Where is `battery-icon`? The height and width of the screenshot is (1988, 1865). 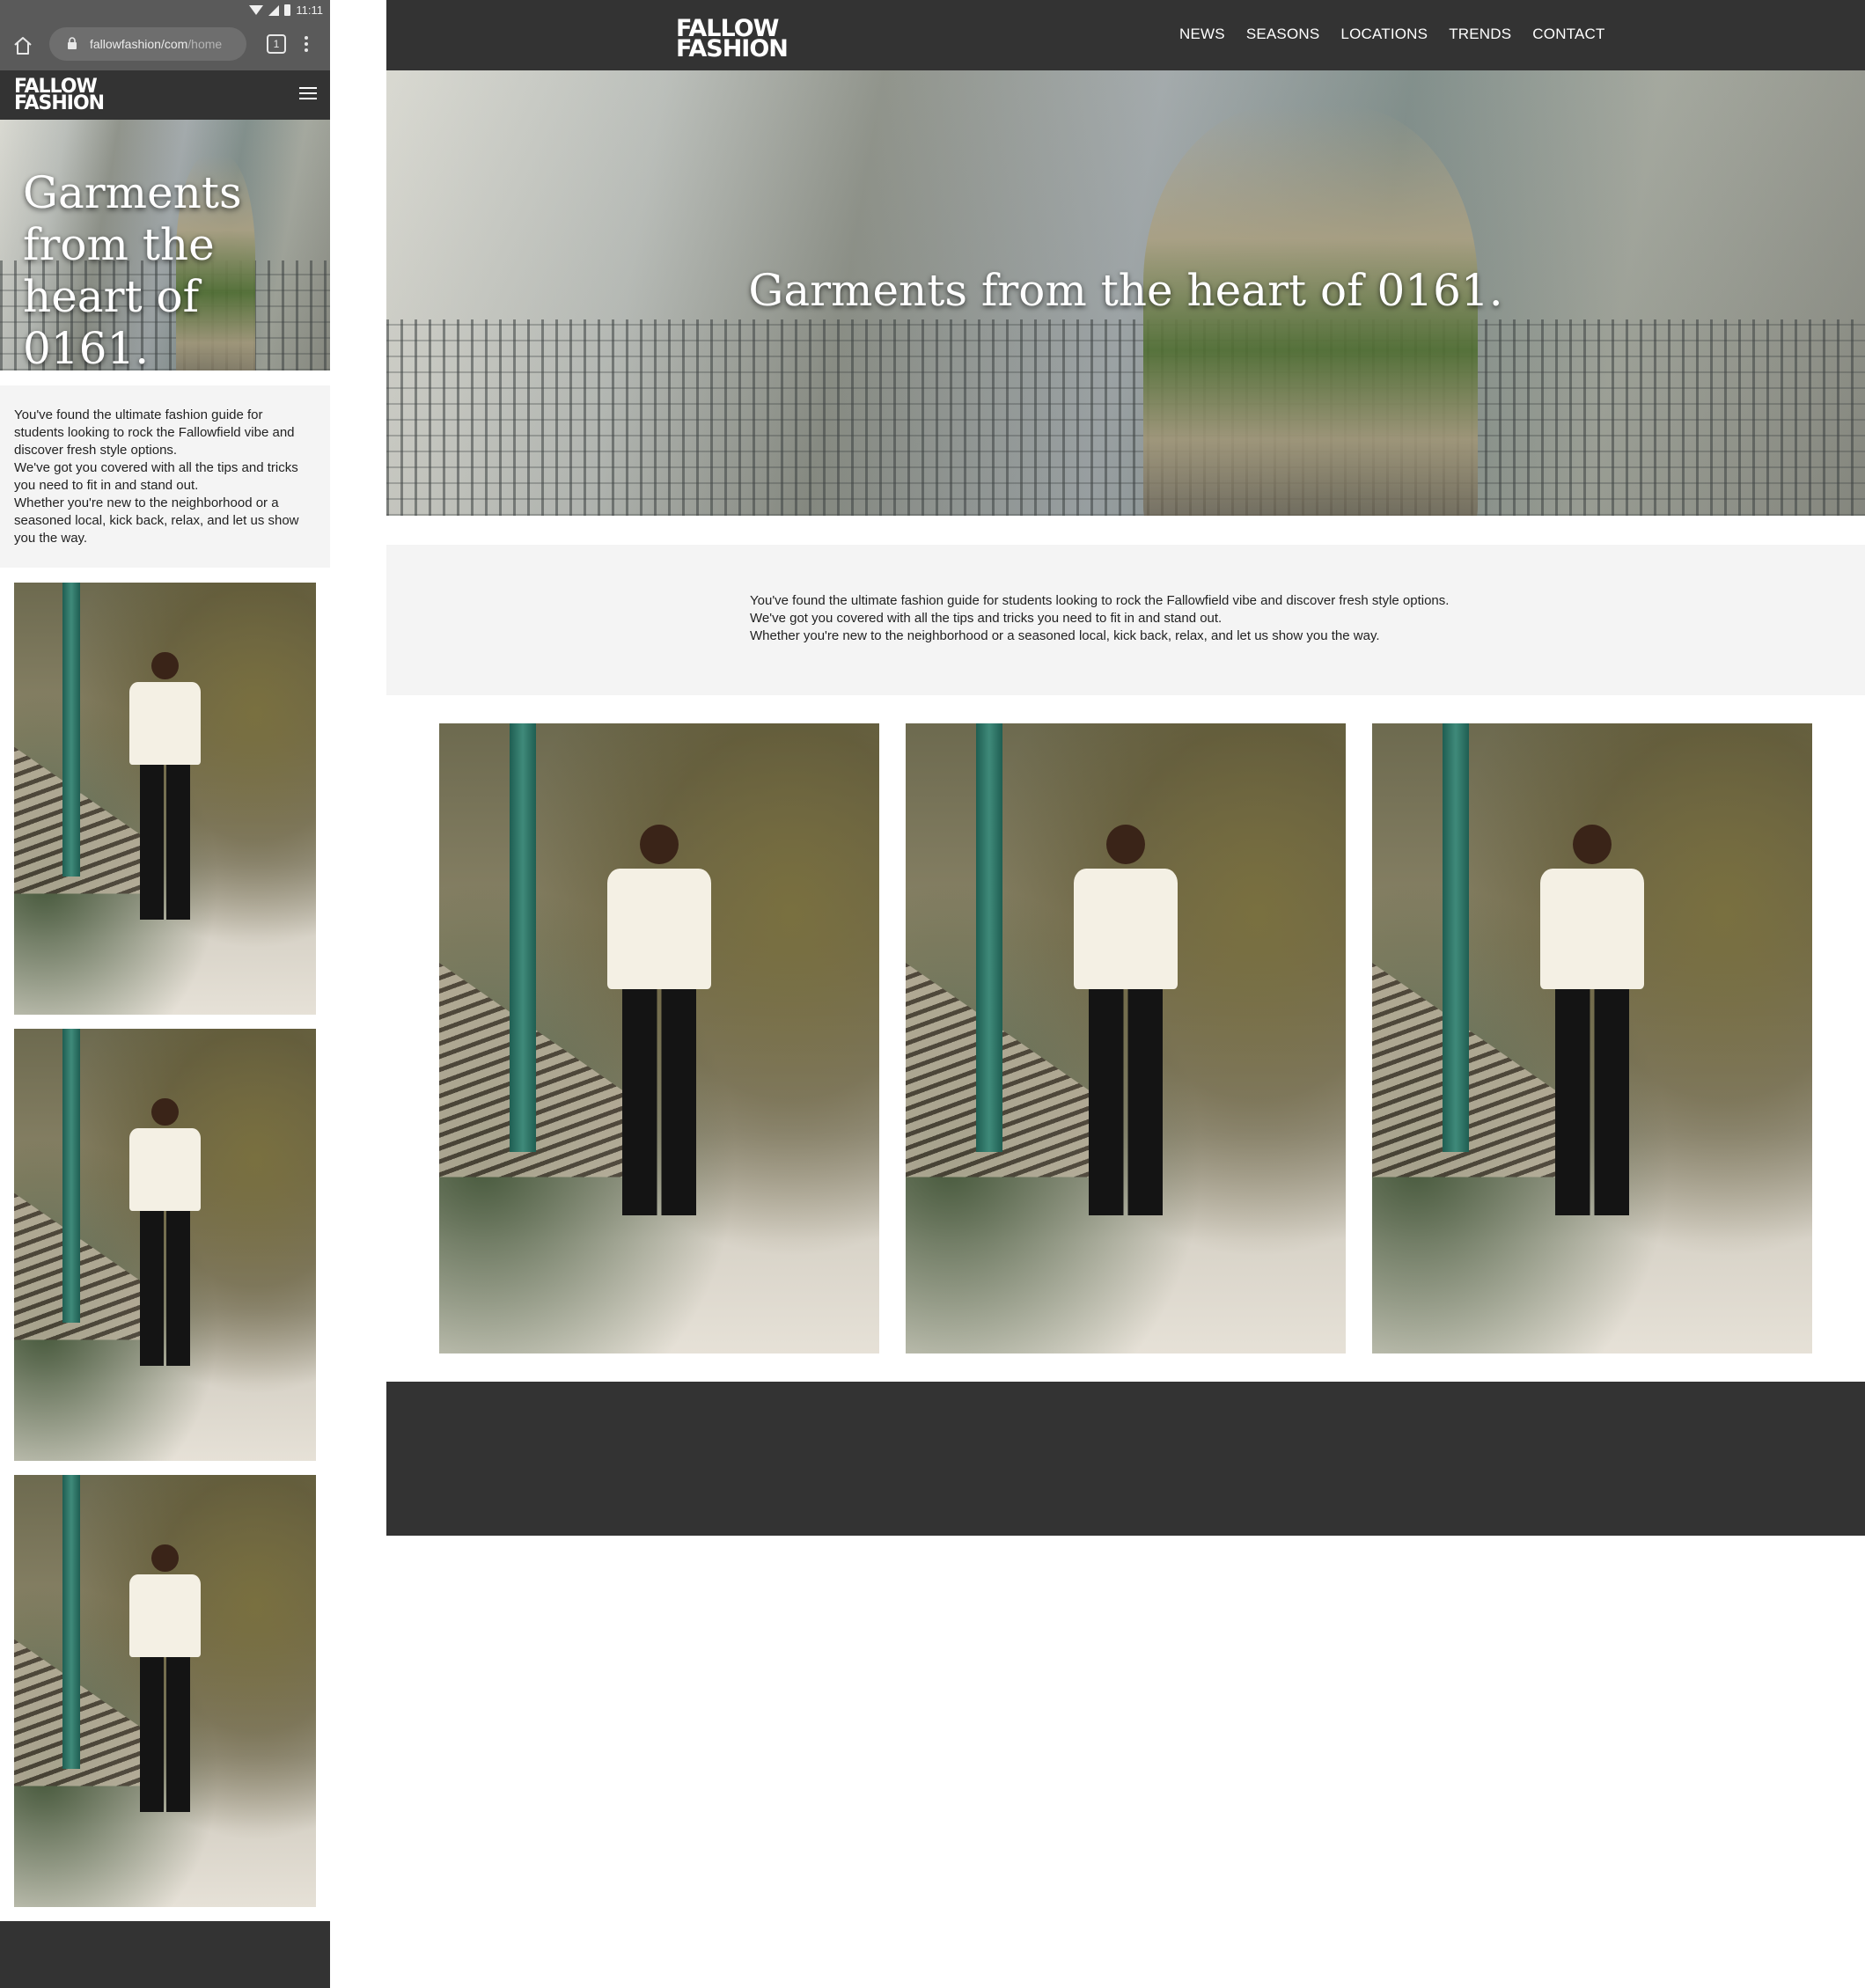 battery-icon is located at coordinates (287, 10).